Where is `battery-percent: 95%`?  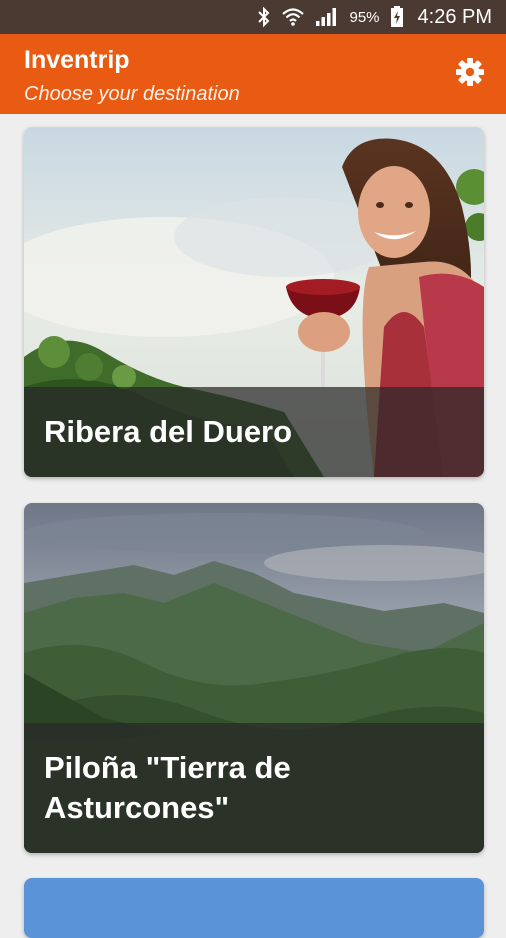 battery-percent: 95% is located at coordinates (364, 17).